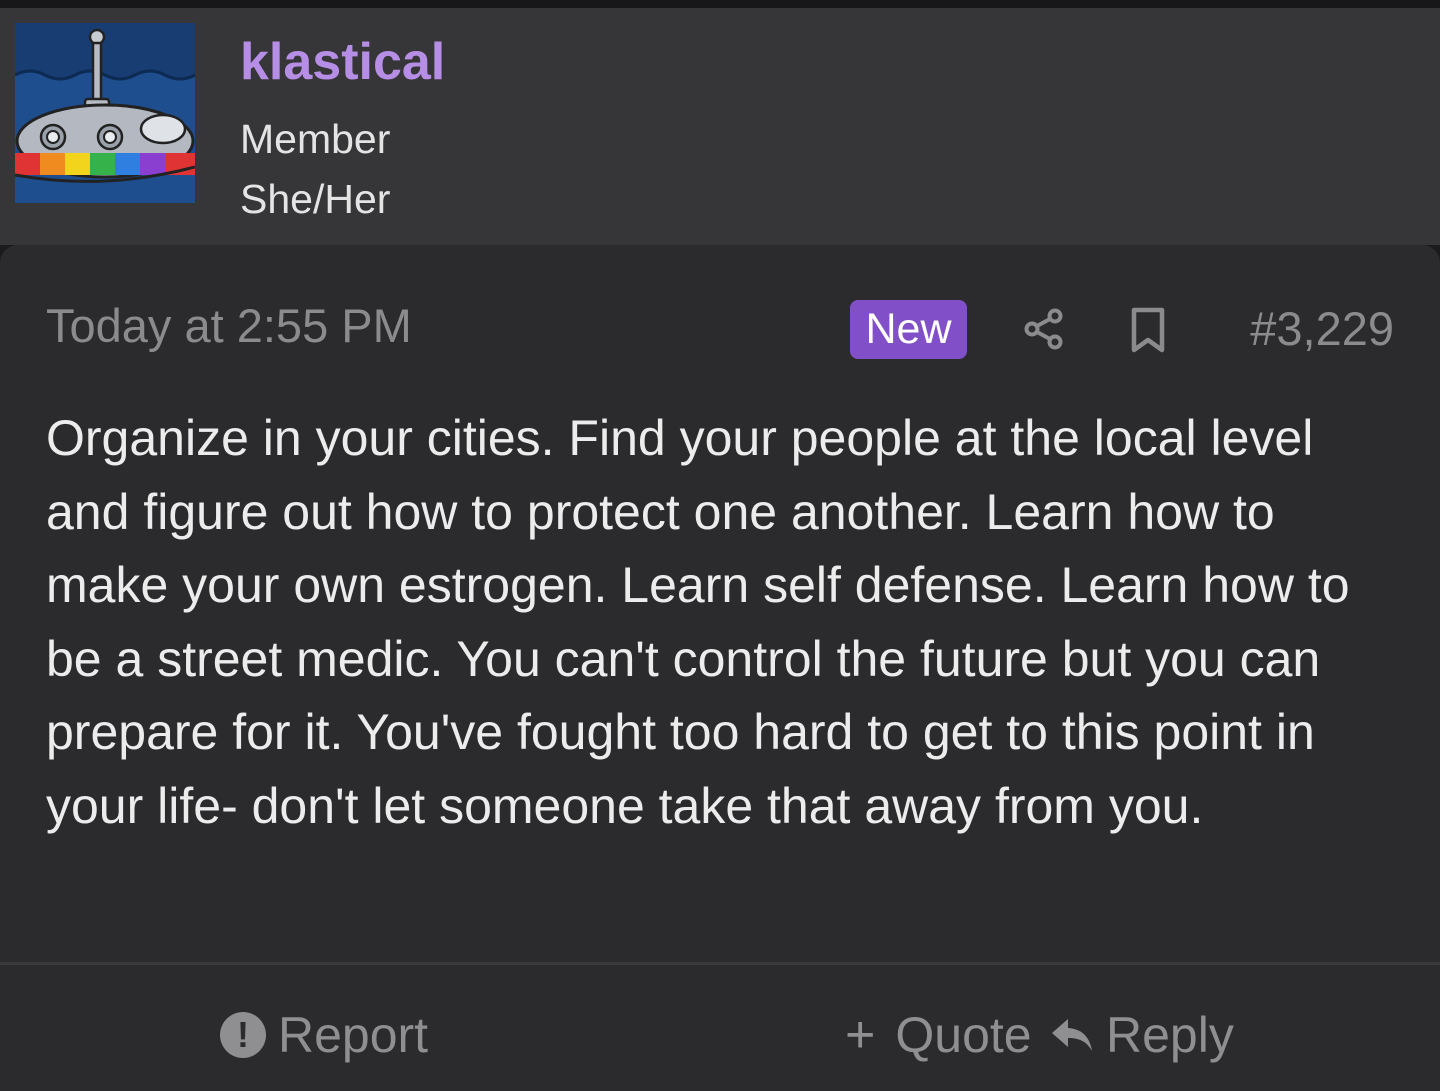 The width and height of the screenshot is (1440, 1091). I want to click on reply-arrow-icon, so click(1072, 1035).